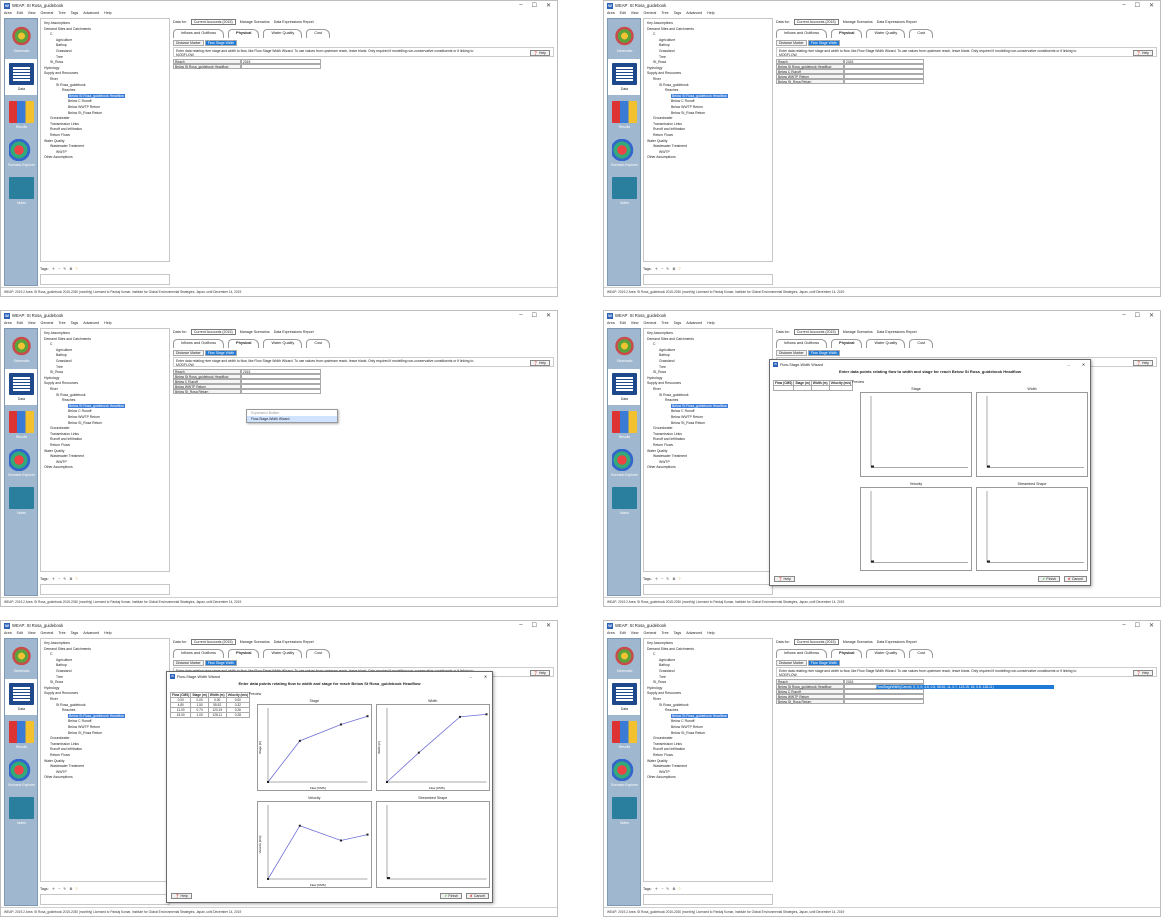  I want to click on tab-water-quality: Water Quality, so click(886, 33).